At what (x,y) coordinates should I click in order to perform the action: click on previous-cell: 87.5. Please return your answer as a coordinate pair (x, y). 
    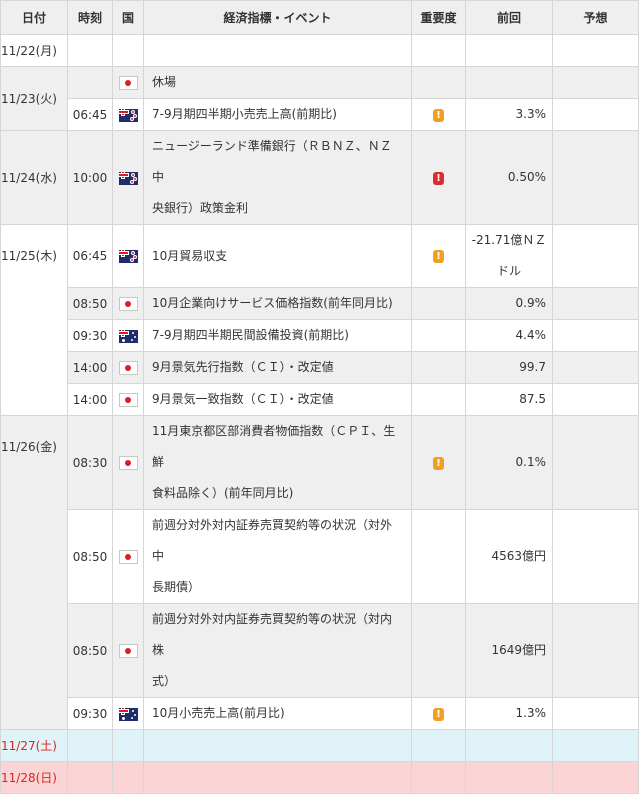
    Looking at the image, I should click on (509, 399).